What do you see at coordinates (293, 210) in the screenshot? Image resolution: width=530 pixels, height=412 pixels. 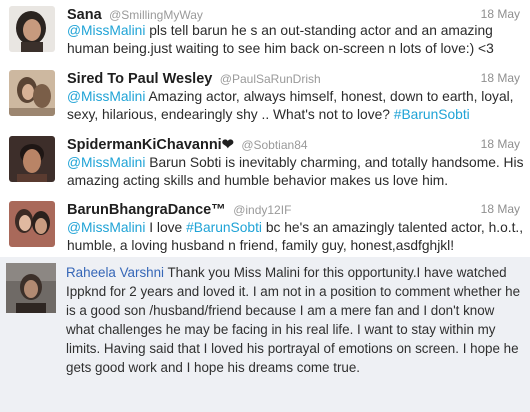 I see `tweet-header: BarunBhangraDance™ @indy12IF 18 May` at bounding box center [293, 210].